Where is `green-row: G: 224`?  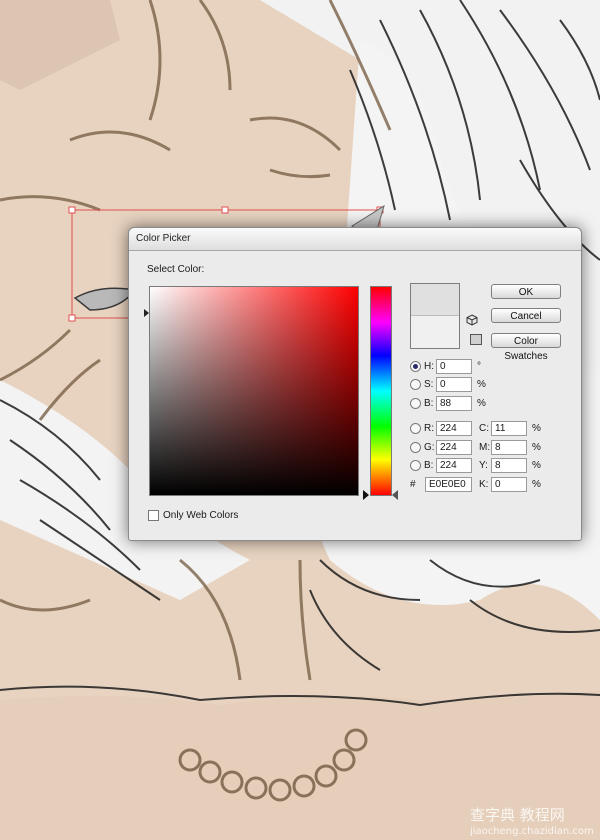
green-row: G: 224 is located at coordinates (441, 447).